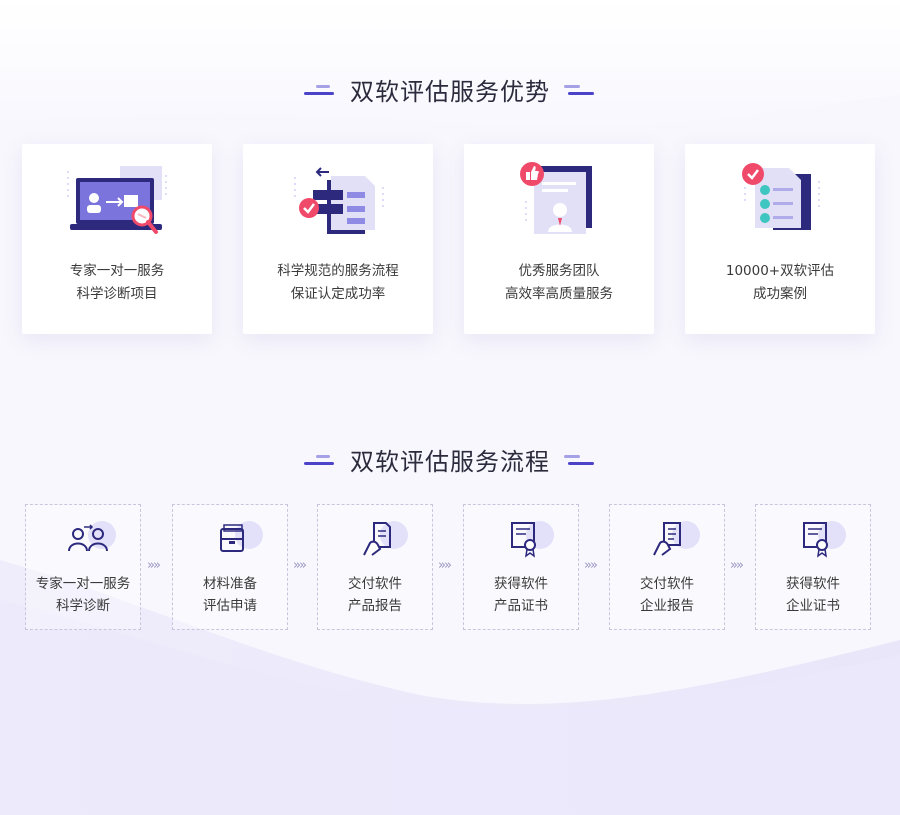  Describe the element at coordinates (117, 239) in the screenshot. I see `advantage-card-1: 专家一对一服务 科学诊断项目` at that location.